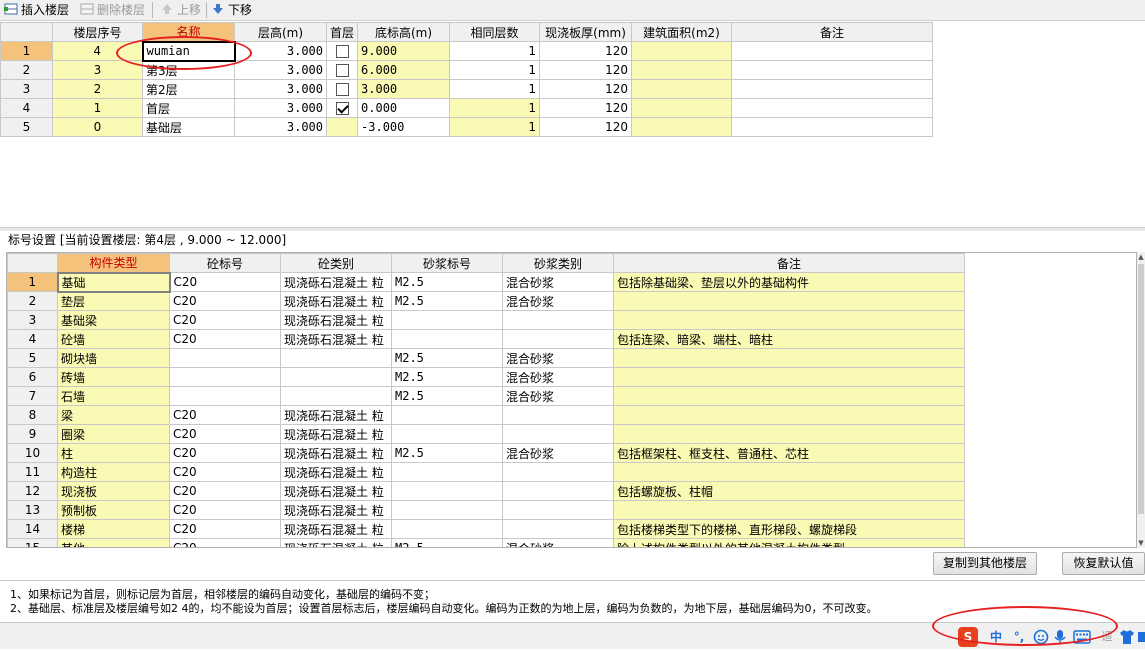  I want to click on table-row: 1 4 wumian 3.000 9.000 1 120, so click(467, 51).